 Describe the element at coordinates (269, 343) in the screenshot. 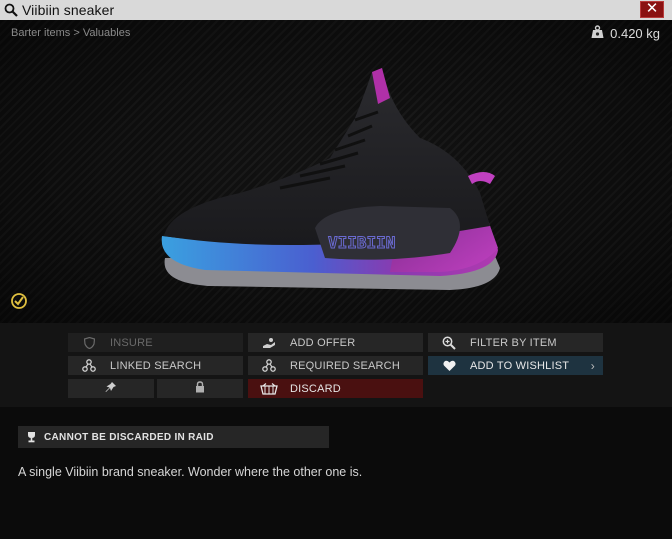

I see `hand-offer-icon` at that location.